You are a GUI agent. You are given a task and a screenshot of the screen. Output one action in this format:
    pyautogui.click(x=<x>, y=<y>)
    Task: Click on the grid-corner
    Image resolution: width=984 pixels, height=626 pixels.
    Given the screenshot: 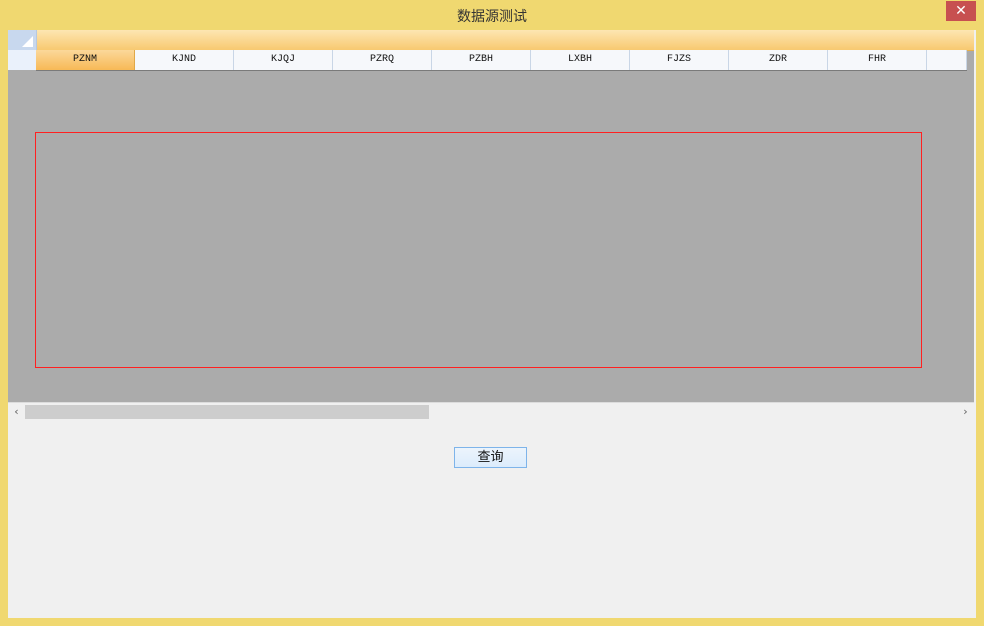 What is the action you would take?
    pyautogui.click(x=22, y=50)
    